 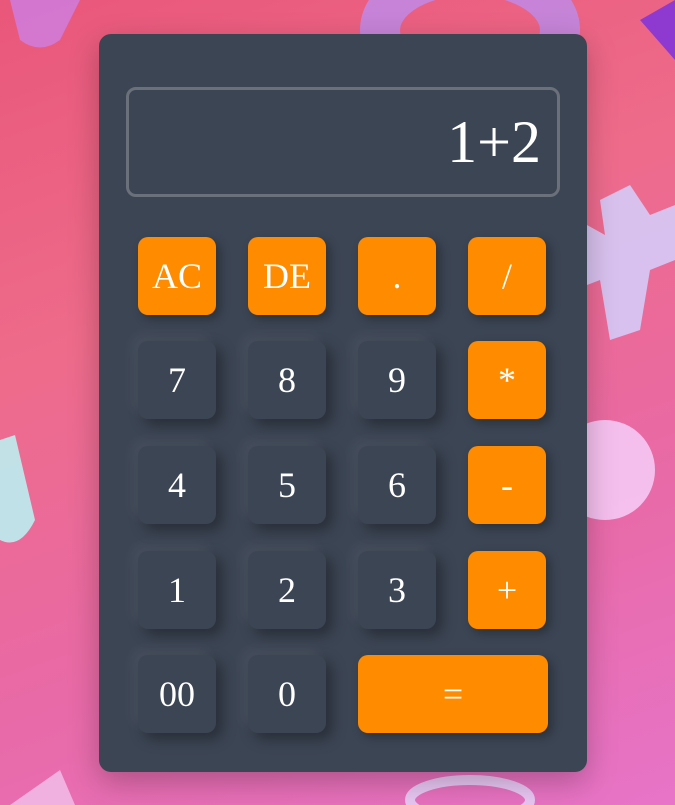 What do you see at coordinates (287, 380) in the screenshot?
I see `digit-8-button: 8` at bounding box center [287, 380].